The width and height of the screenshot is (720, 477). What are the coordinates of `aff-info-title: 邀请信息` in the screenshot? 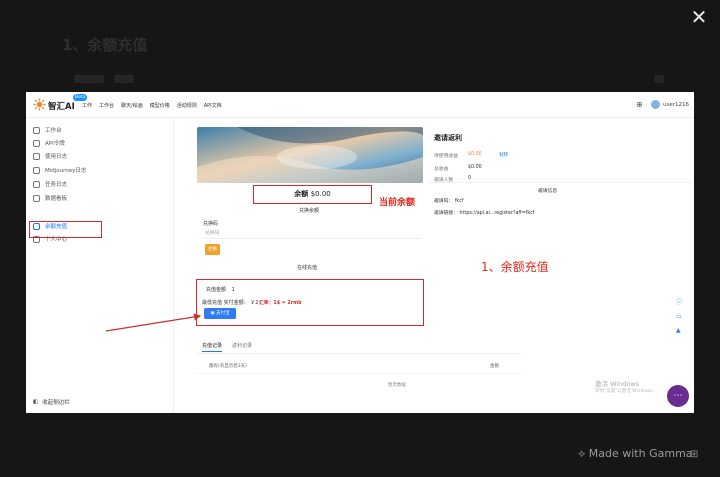 It's located at (548, 191).